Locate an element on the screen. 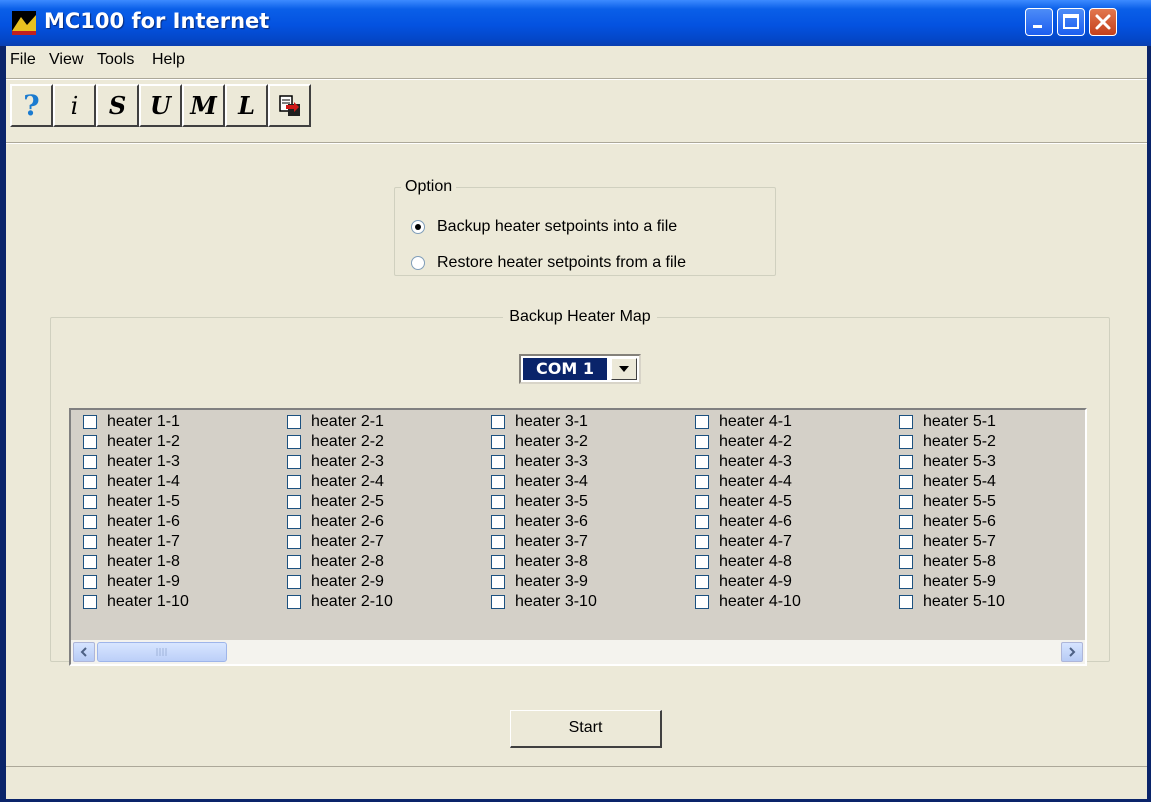 The image size is (1151, 802). info-button: i is located at coordinates (74, 105).